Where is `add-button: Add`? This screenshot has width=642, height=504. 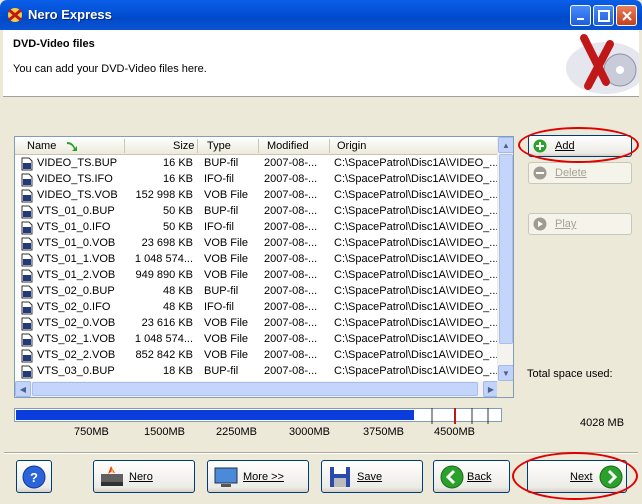 add-button: Add is located at coordinates (580, 146).